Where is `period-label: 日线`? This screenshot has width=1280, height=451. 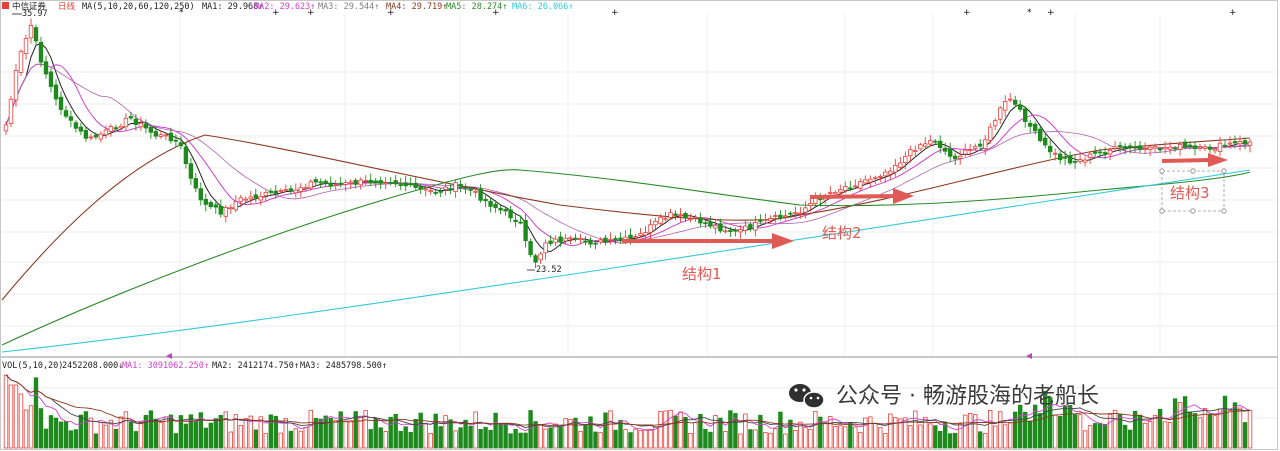 period-label: 日线 is located at coordinates (67, 6).